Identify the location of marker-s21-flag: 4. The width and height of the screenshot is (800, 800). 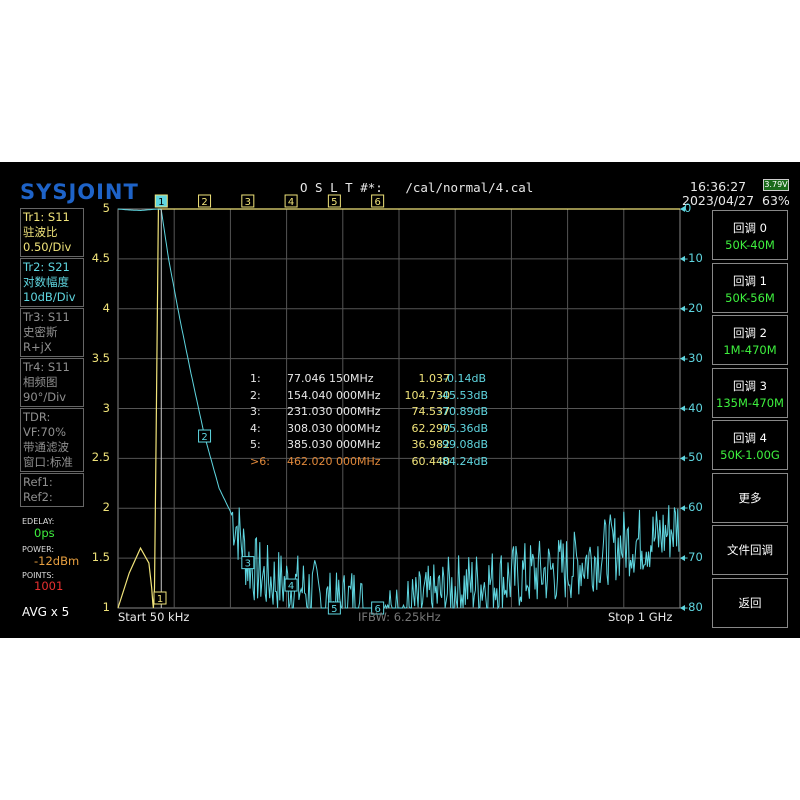
(291, 585).